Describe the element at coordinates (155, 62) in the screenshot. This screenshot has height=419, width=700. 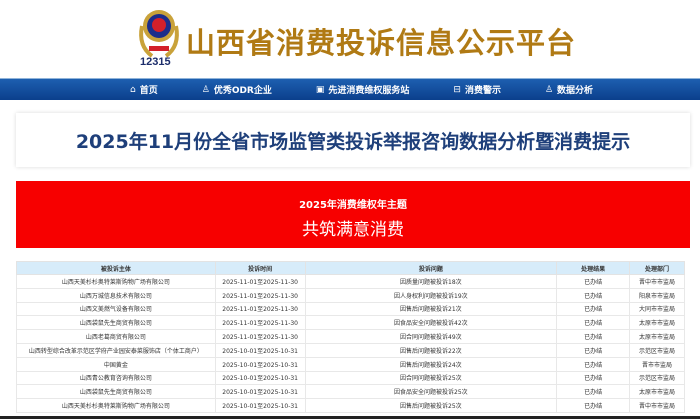
I see `hotline-number: 12315` at that location.